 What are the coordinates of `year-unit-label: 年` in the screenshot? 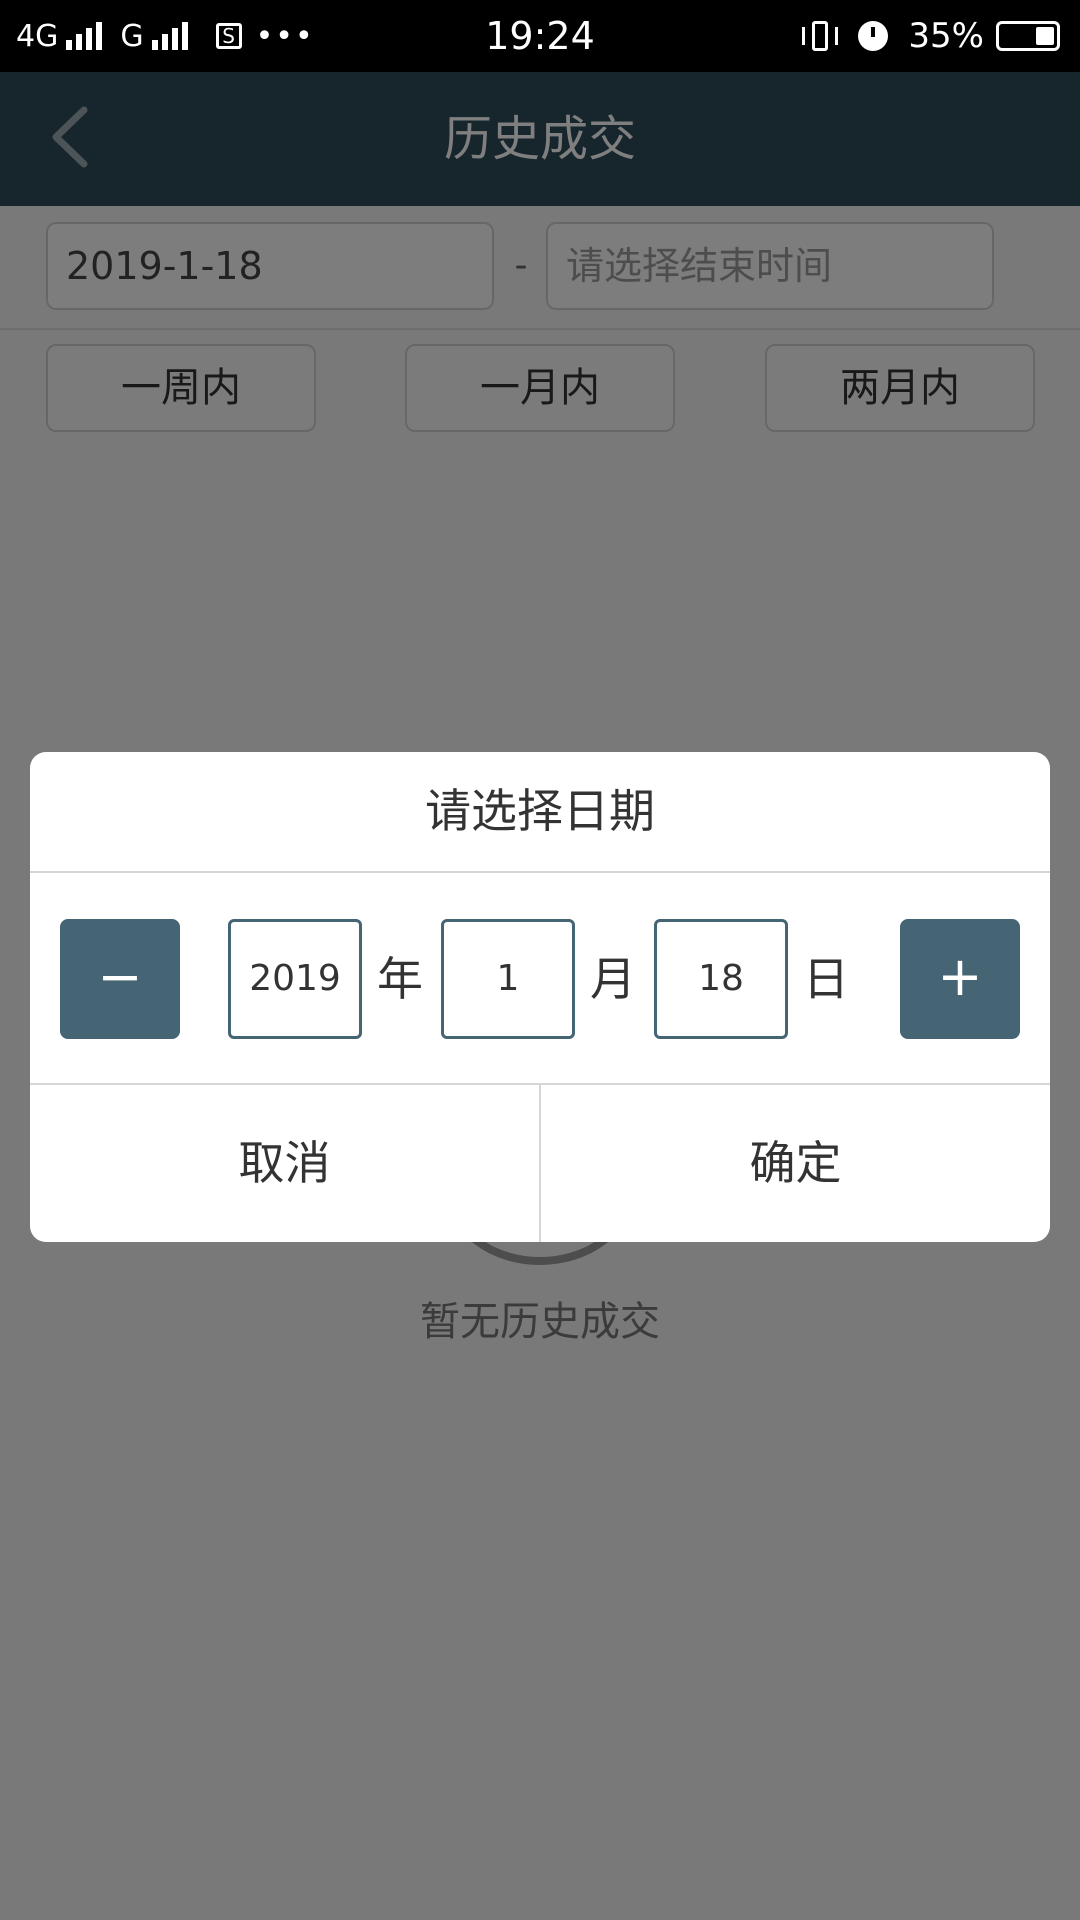 It's located at (400, 979).